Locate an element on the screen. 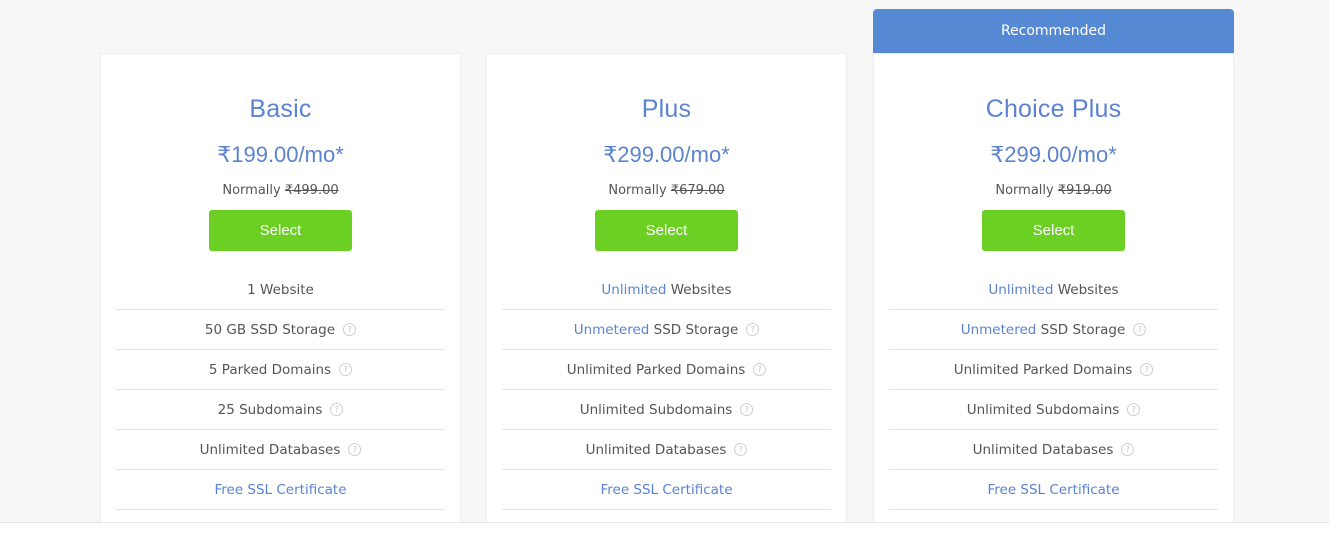 The height and width of the screenshot is (551, 1329). plan-name: Plus is located at coordinates (666, 109).